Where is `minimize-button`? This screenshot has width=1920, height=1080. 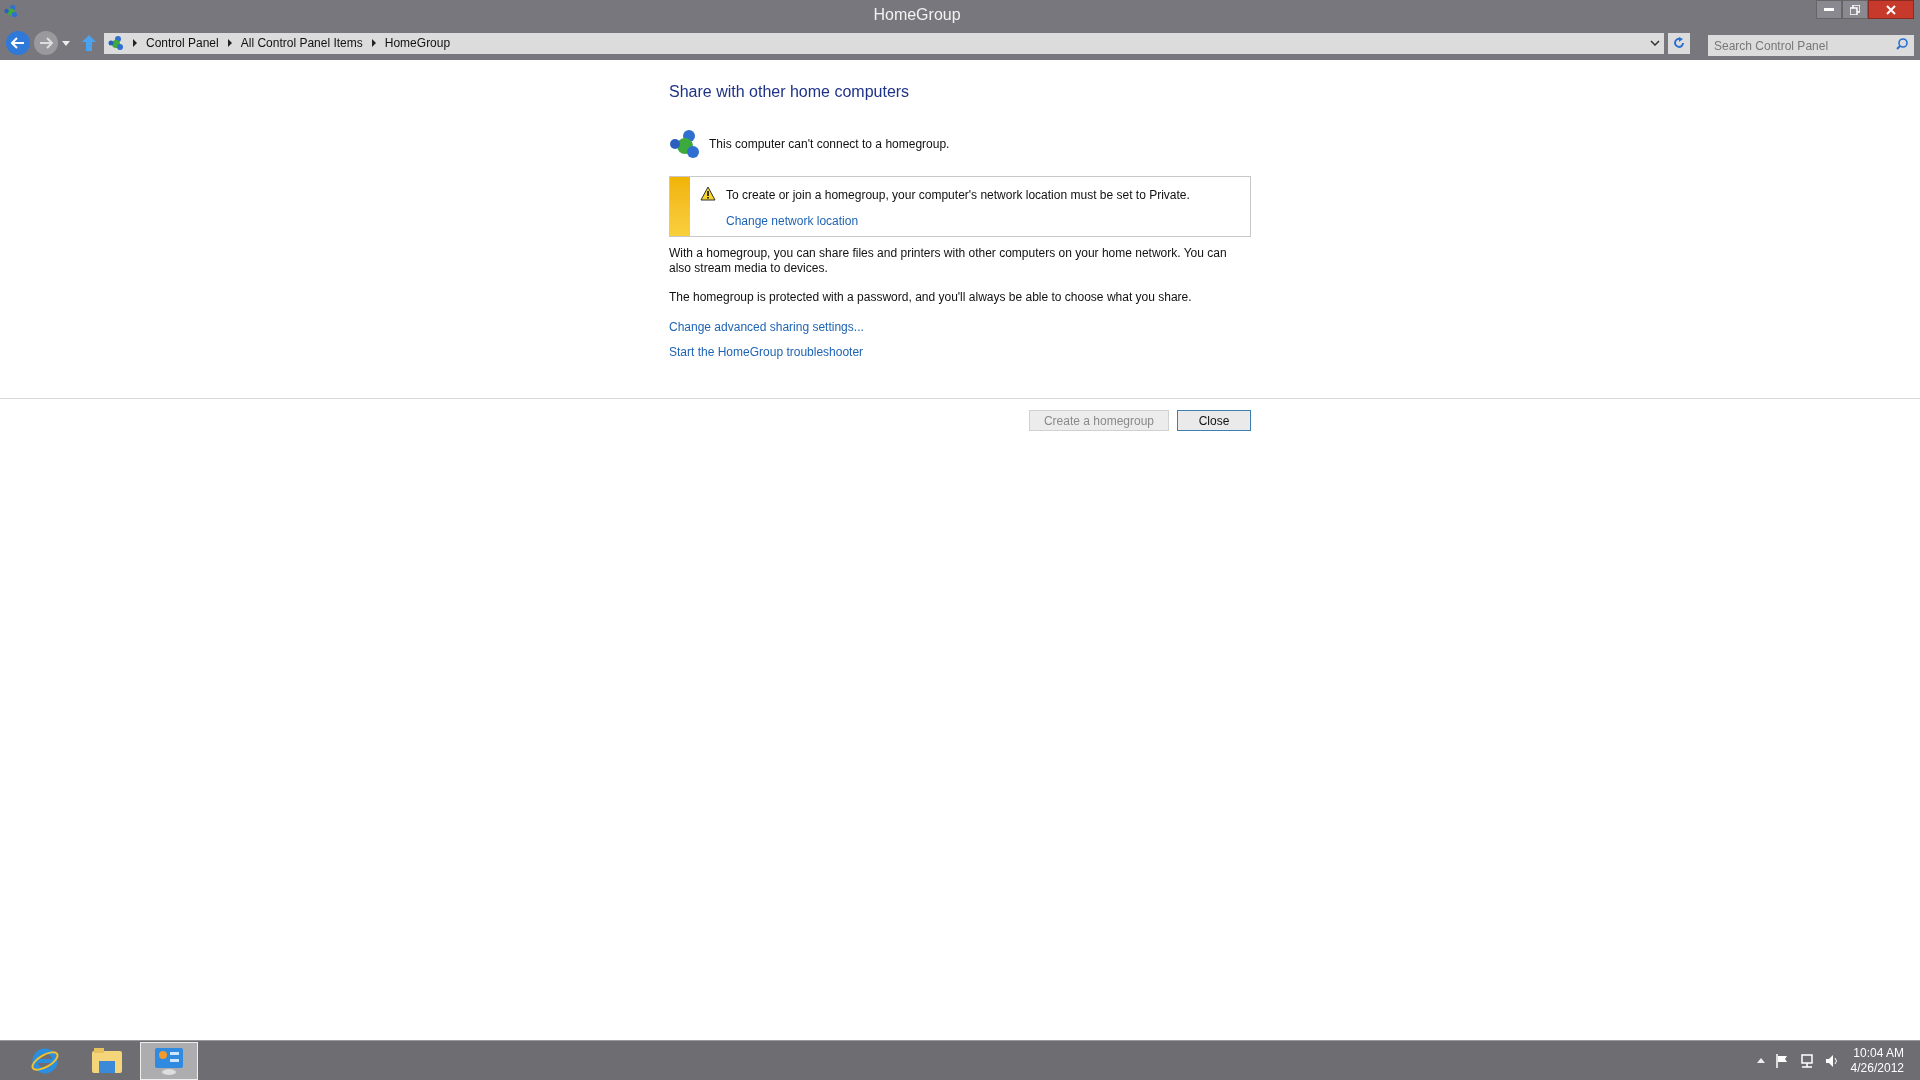 minimize-button is located at coordinates (1829, 9).